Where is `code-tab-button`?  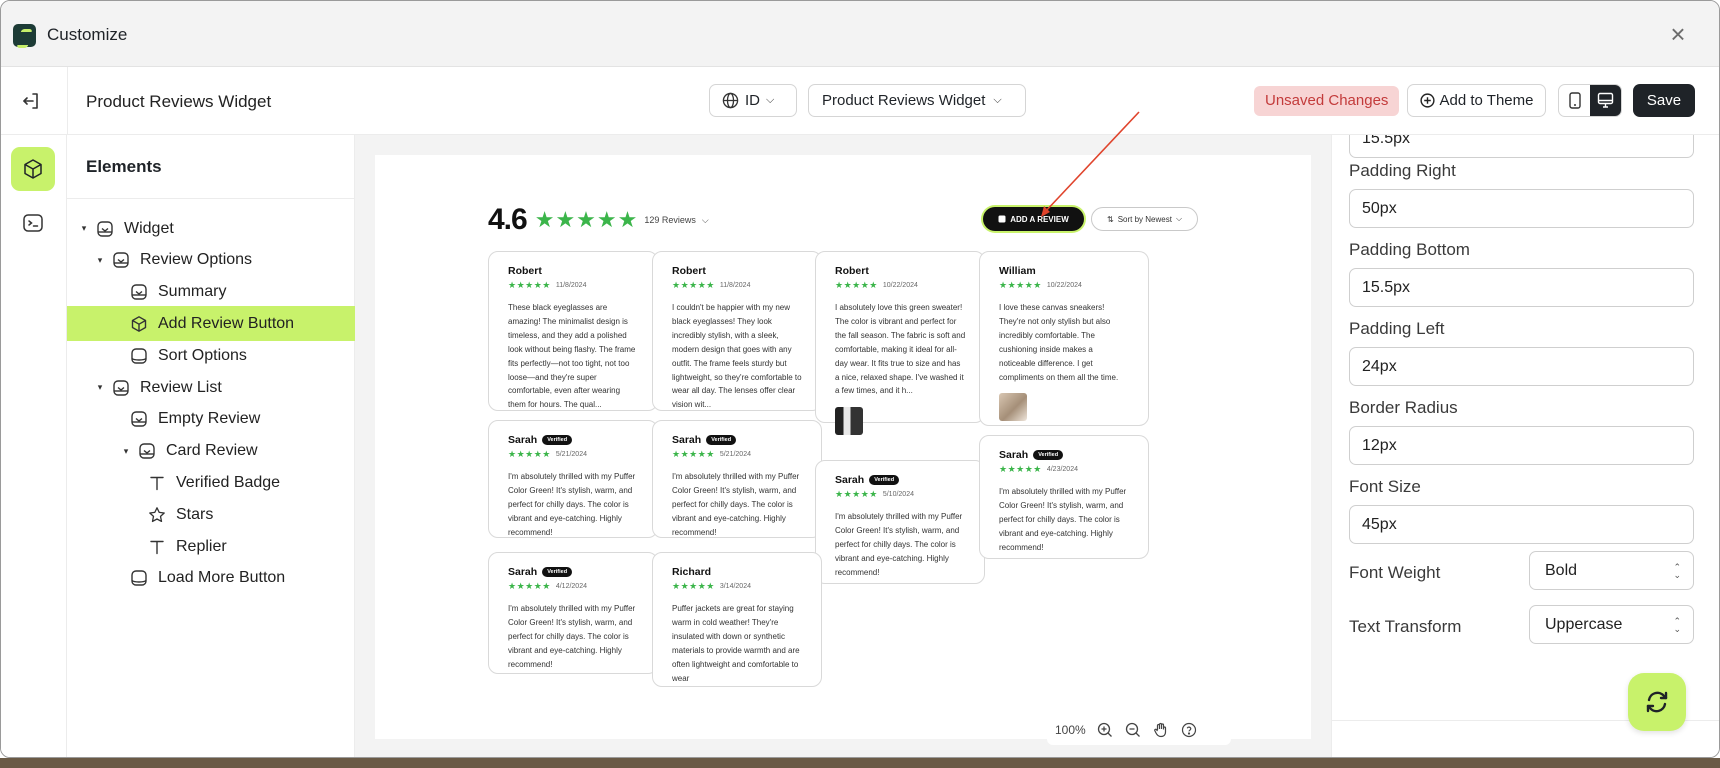 code-tab-button is located at coordinates (33, 223).